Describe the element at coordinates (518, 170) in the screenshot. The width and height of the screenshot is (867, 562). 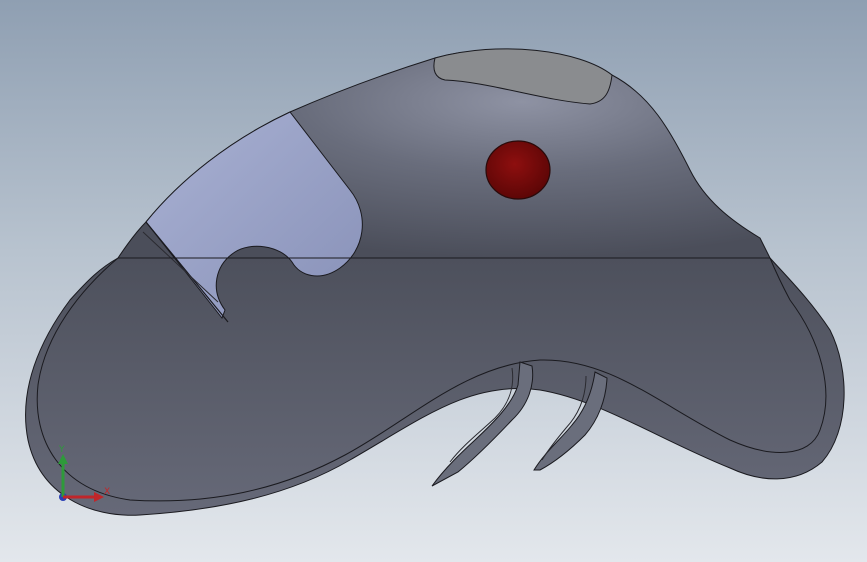
I see `red-button` at that location.